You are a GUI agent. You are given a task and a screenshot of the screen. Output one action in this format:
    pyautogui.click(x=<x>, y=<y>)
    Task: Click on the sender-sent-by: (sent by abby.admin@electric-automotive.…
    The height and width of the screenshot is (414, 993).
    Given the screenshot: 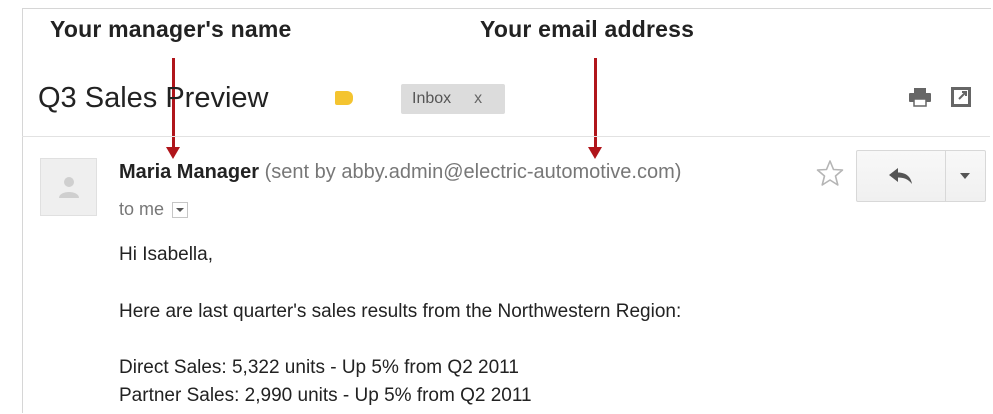 What is the action you would take?
    pyautogui.click(x=473, y=172)
    